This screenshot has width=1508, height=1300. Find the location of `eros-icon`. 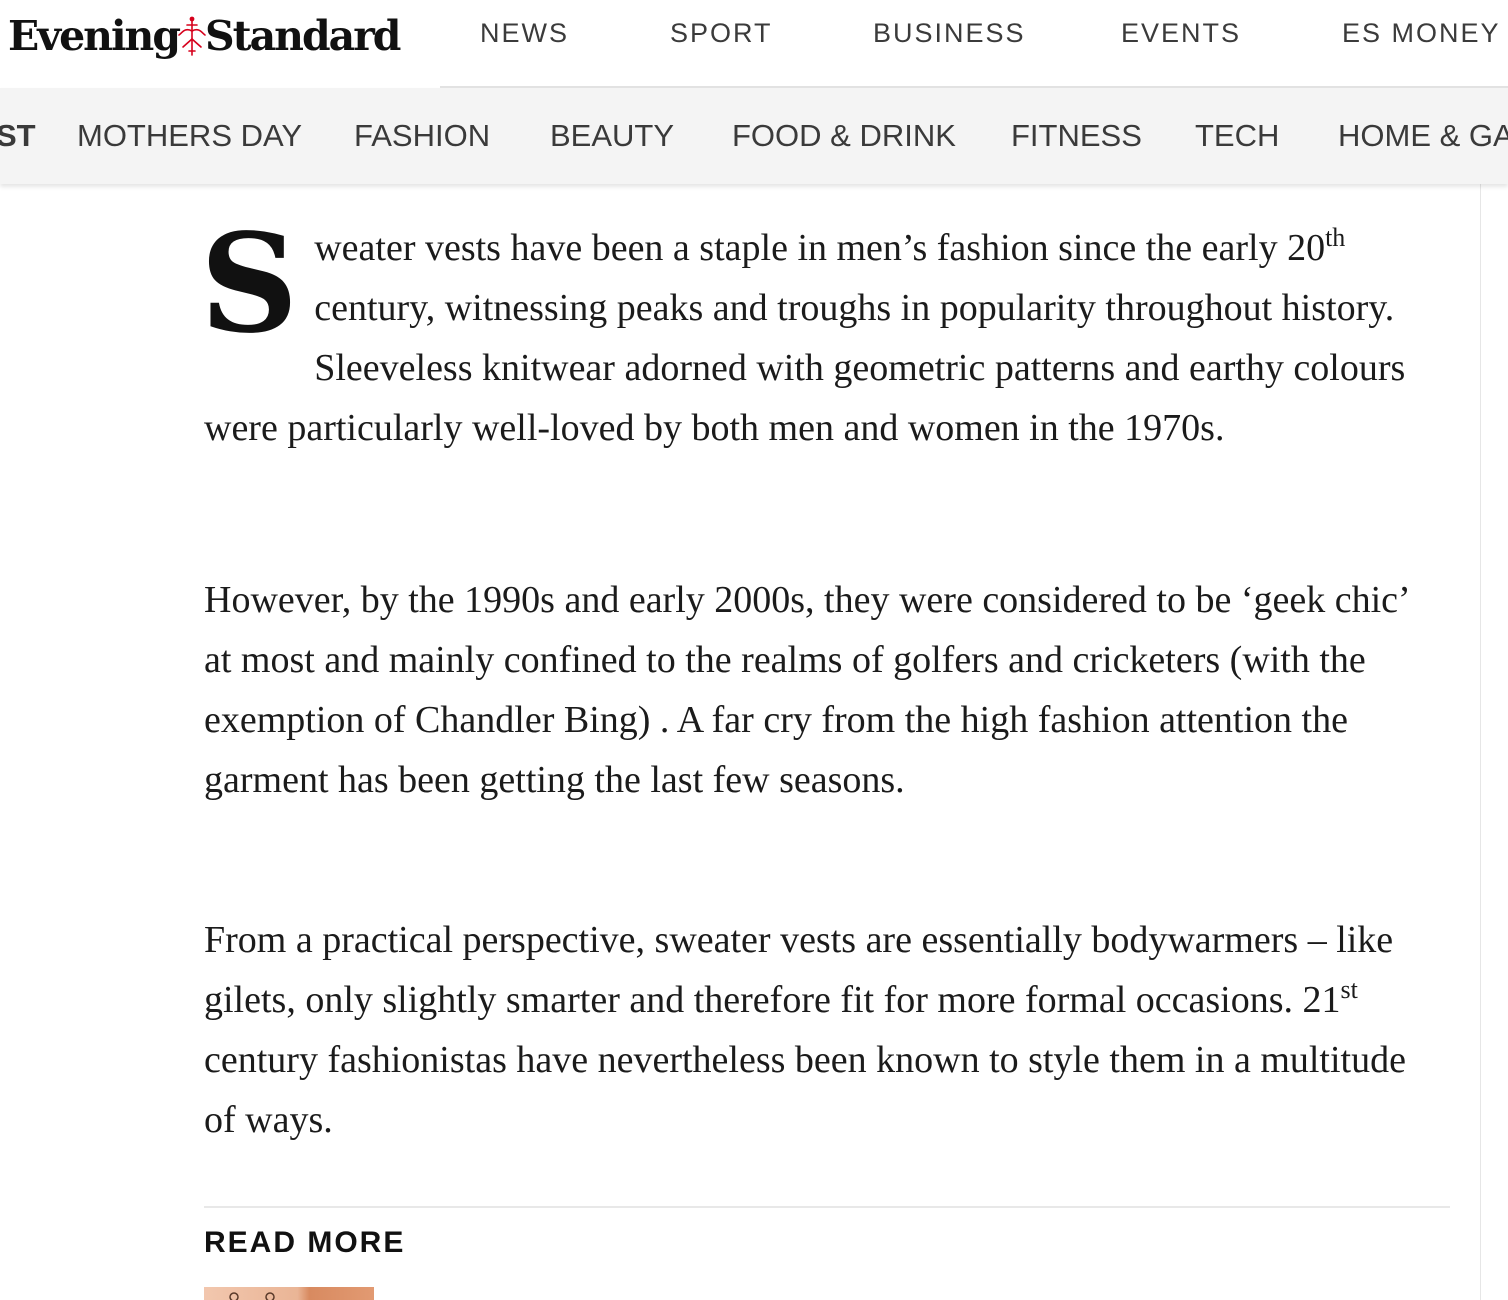

eros-icon is located at coordinates (192, 36).